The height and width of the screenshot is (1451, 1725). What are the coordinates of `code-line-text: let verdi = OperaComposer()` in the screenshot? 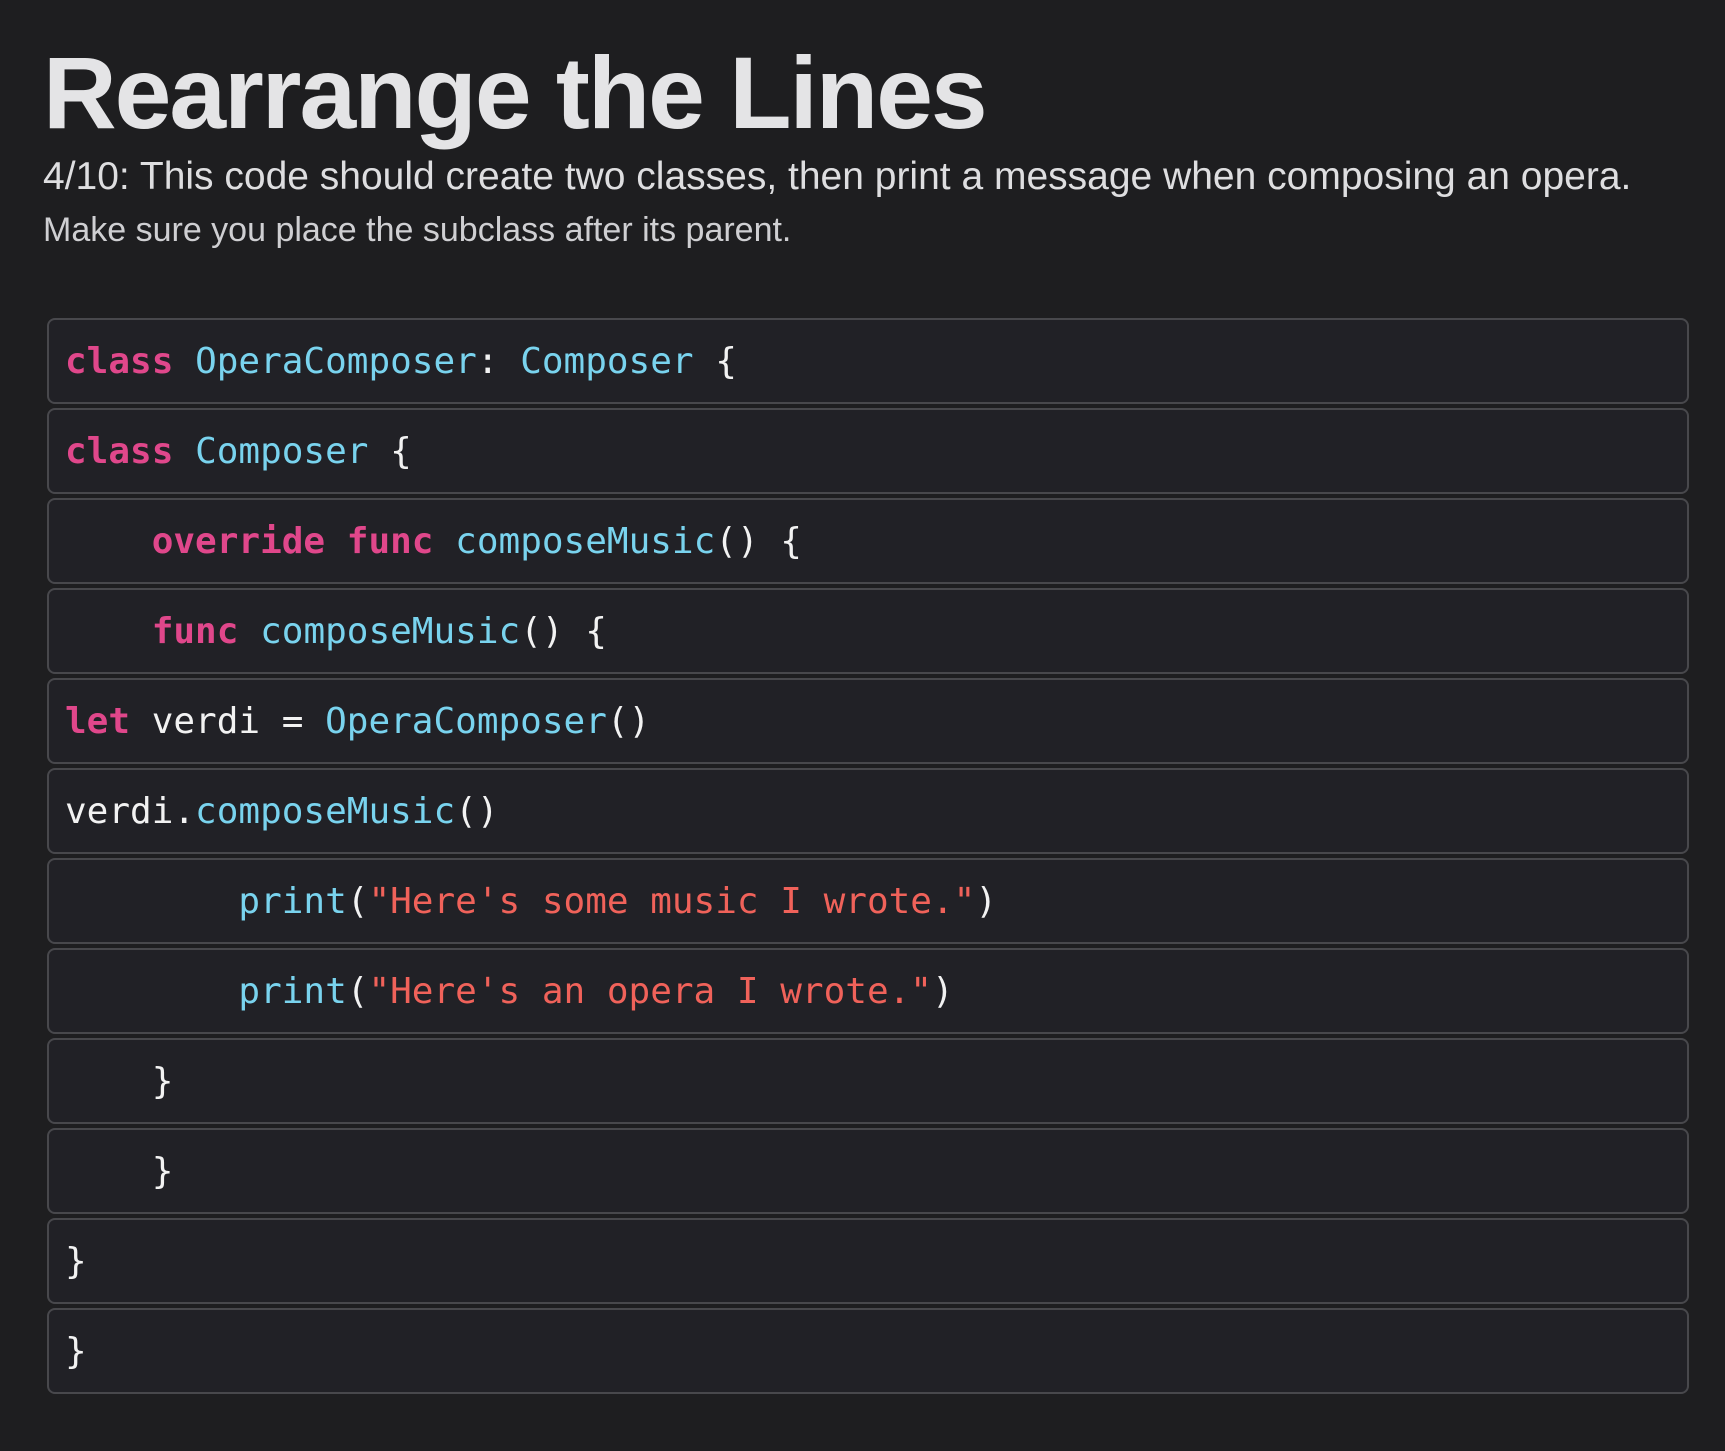 It's located at (357, 721).